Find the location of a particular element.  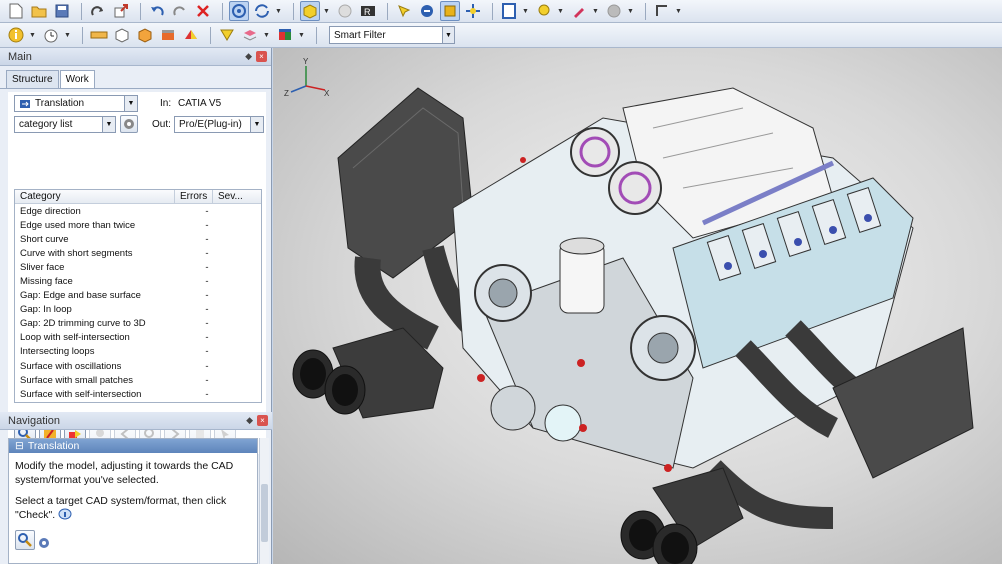

redo-arrow-icon is located at coordinates (180, 11).